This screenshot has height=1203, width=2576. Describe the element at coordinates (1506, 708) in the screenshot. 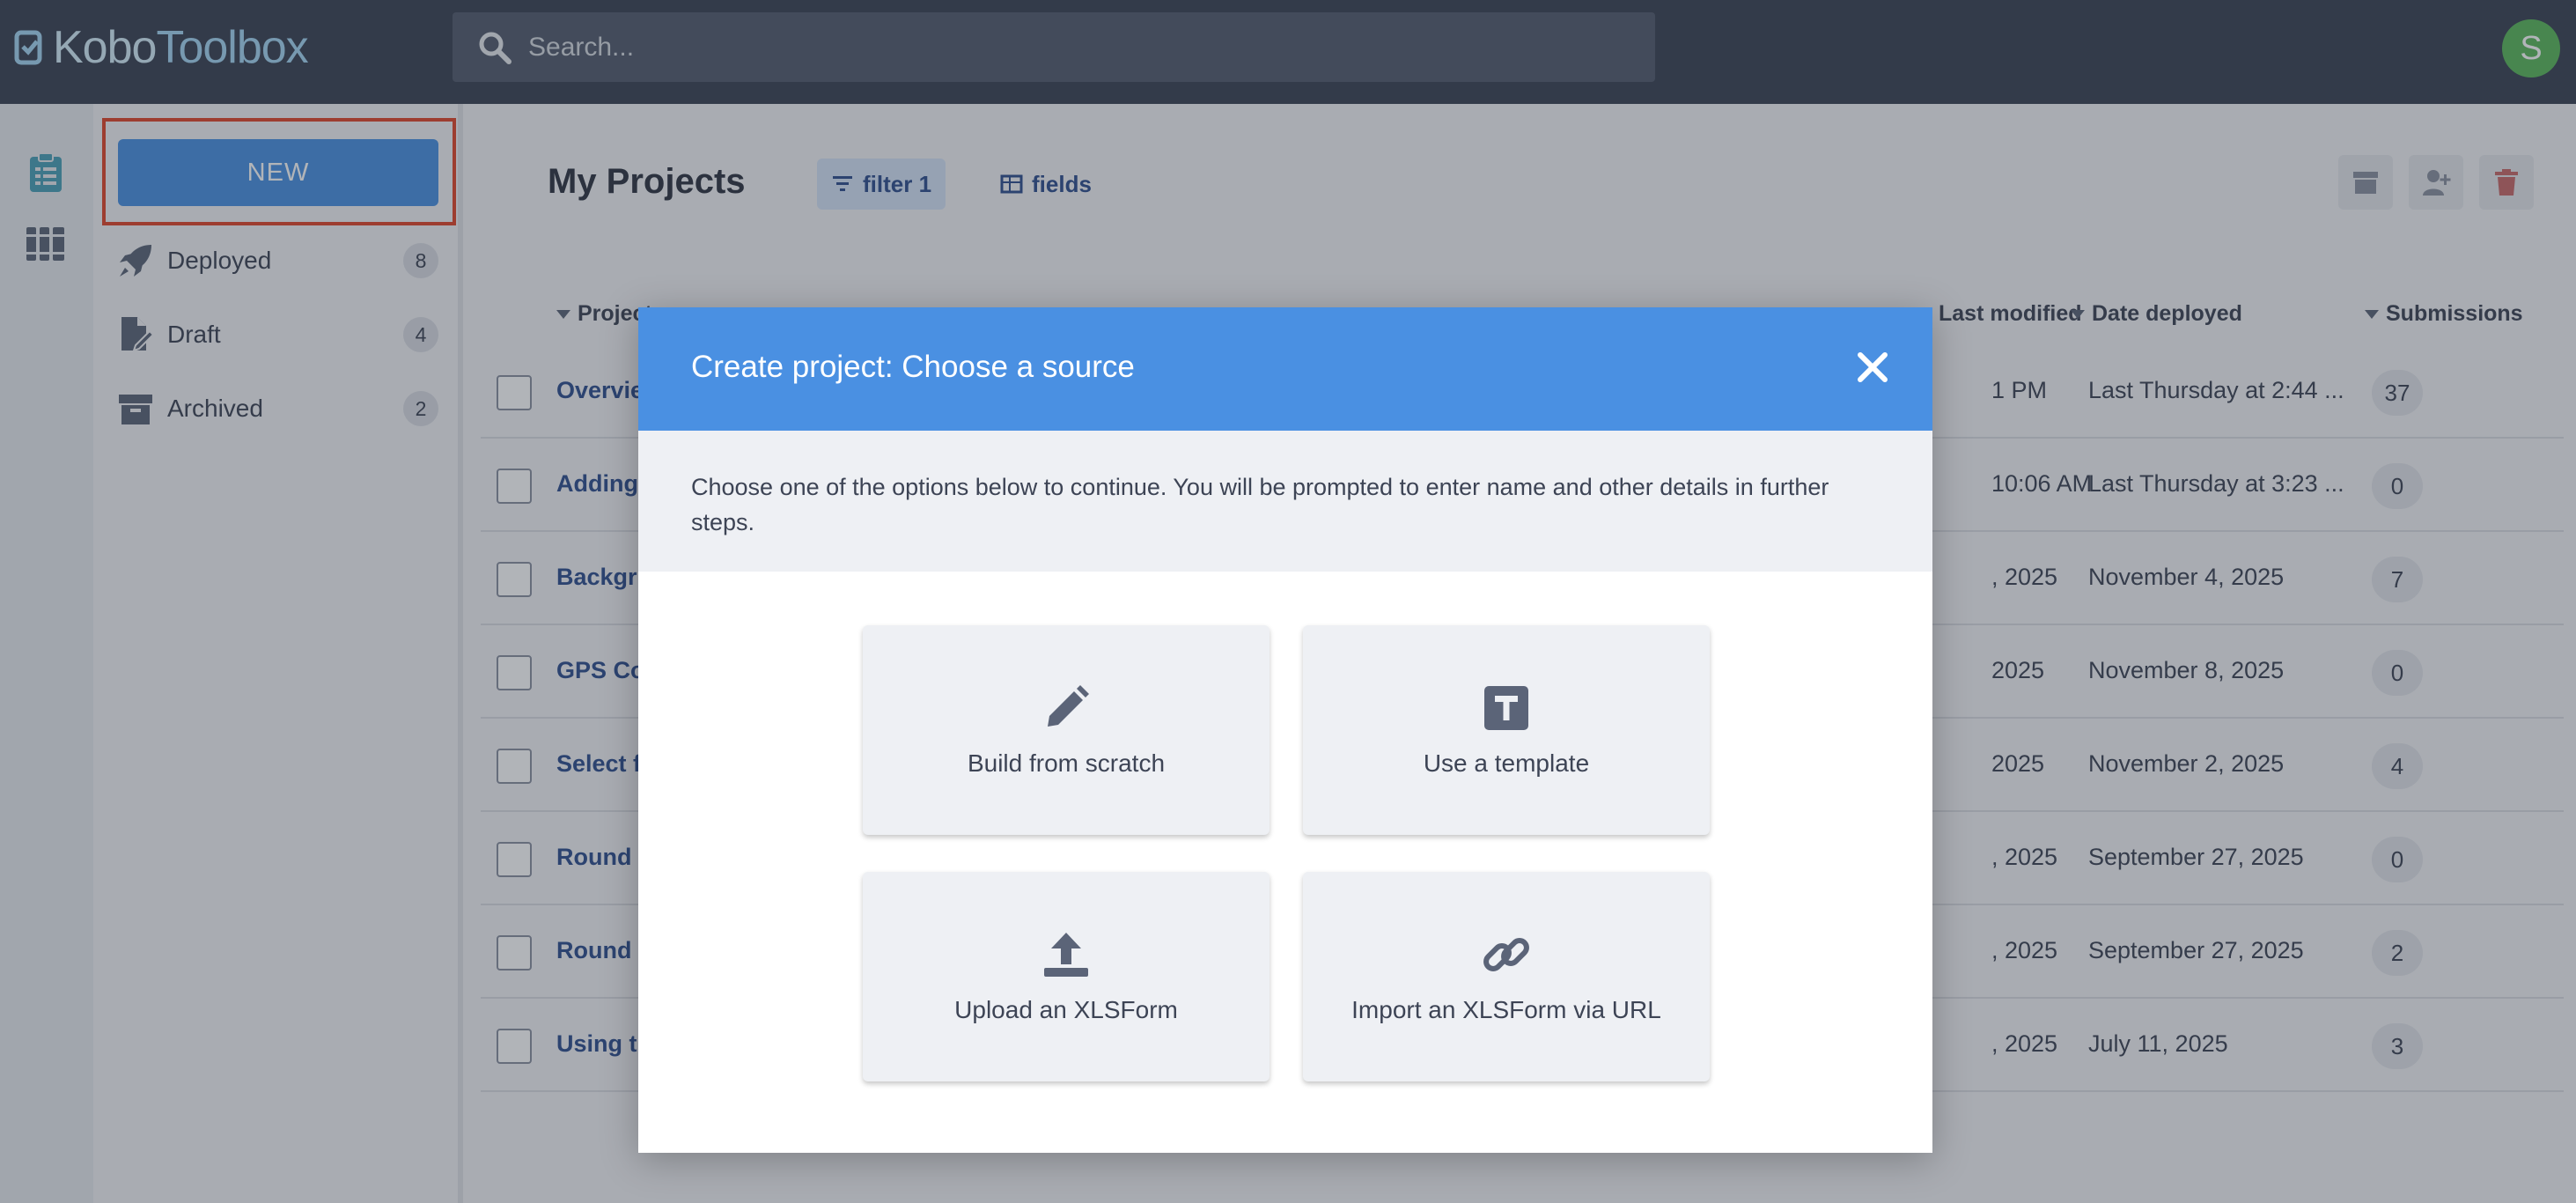

I see `template-icon` at that location.